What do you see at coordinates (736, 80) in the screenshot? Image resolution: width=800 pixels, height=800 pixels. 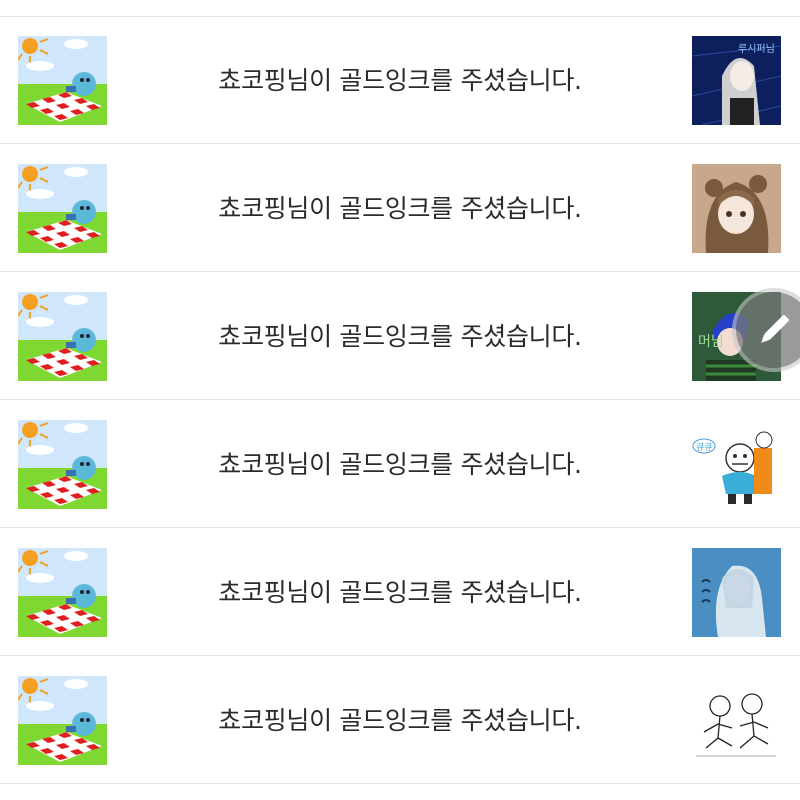 I see `artwork-thumbnail-1: 루시퍼님` at bounding box center [736, 80].